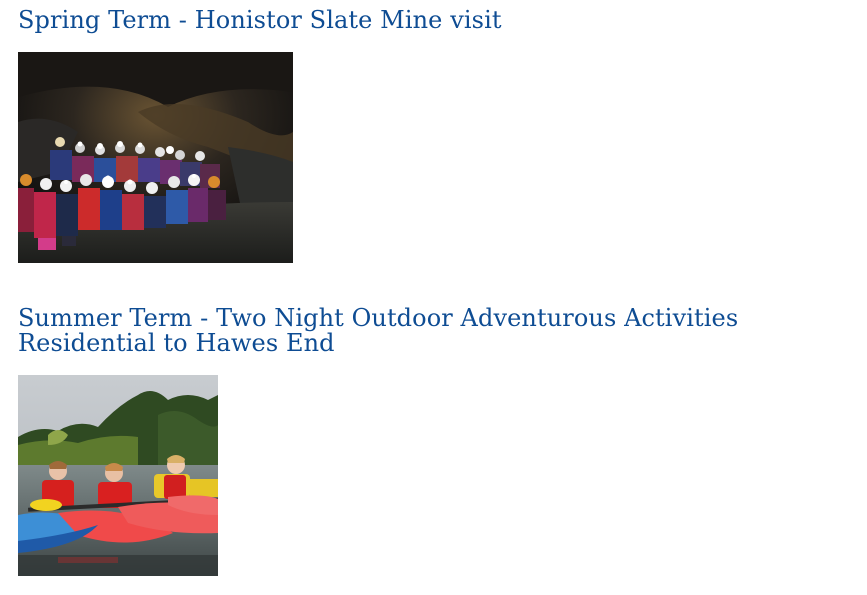 The image size is (867, 595). Describe the element at coordinates (118, 475) in the screenshot. I see `kayaking-photo` at that location.